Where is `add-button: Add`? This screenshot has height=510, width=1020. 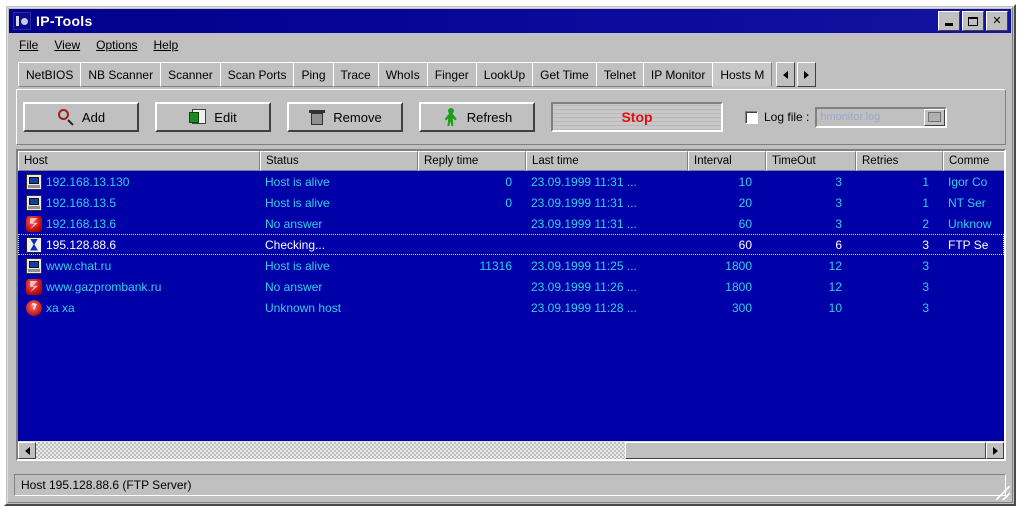 add-button: Add is located at coordinates (81, 117).